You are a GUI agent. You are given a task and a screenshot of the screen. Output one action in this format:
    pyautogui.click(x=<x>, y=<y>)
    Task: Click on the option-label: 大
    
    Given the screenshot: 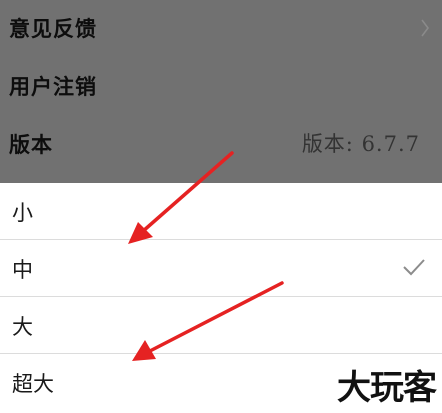 What is the action you would take?
    pyautogui.click(x=22, y=327)
    